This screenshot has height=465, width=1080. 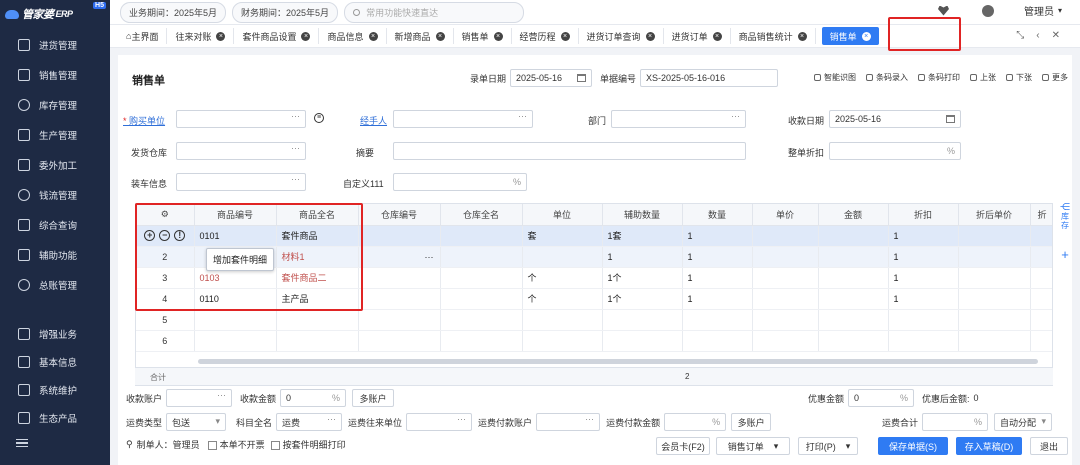 I want to click on handler-input: ···, so click(x=463, y=119).